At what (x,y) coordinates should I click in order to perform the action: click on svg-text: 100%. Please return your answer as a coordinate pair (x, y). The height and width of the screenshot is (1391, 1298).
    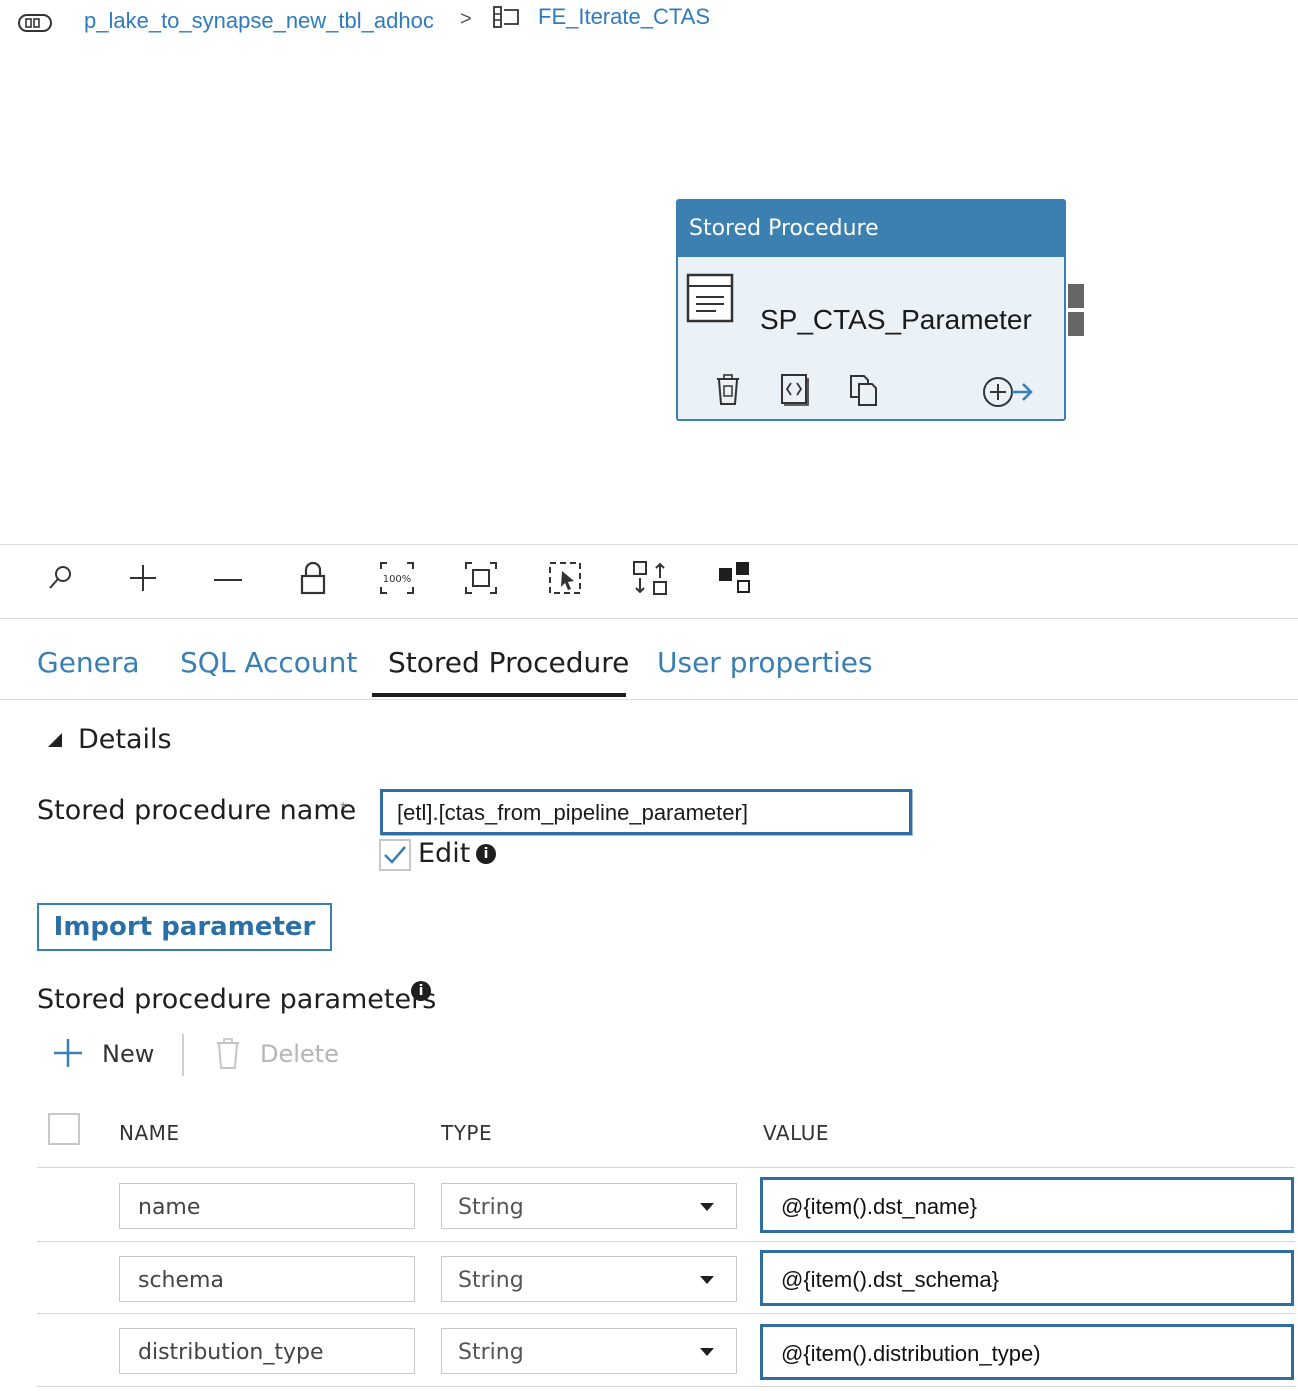
    Looking at the image, I should click on (397, 579).